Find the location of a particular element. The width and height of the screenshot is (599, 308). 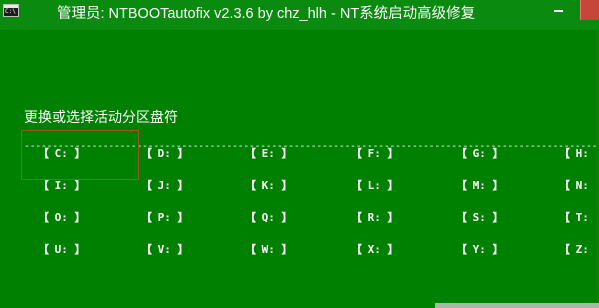

drive-letter-label: C: is located at coordinates (61, 153).